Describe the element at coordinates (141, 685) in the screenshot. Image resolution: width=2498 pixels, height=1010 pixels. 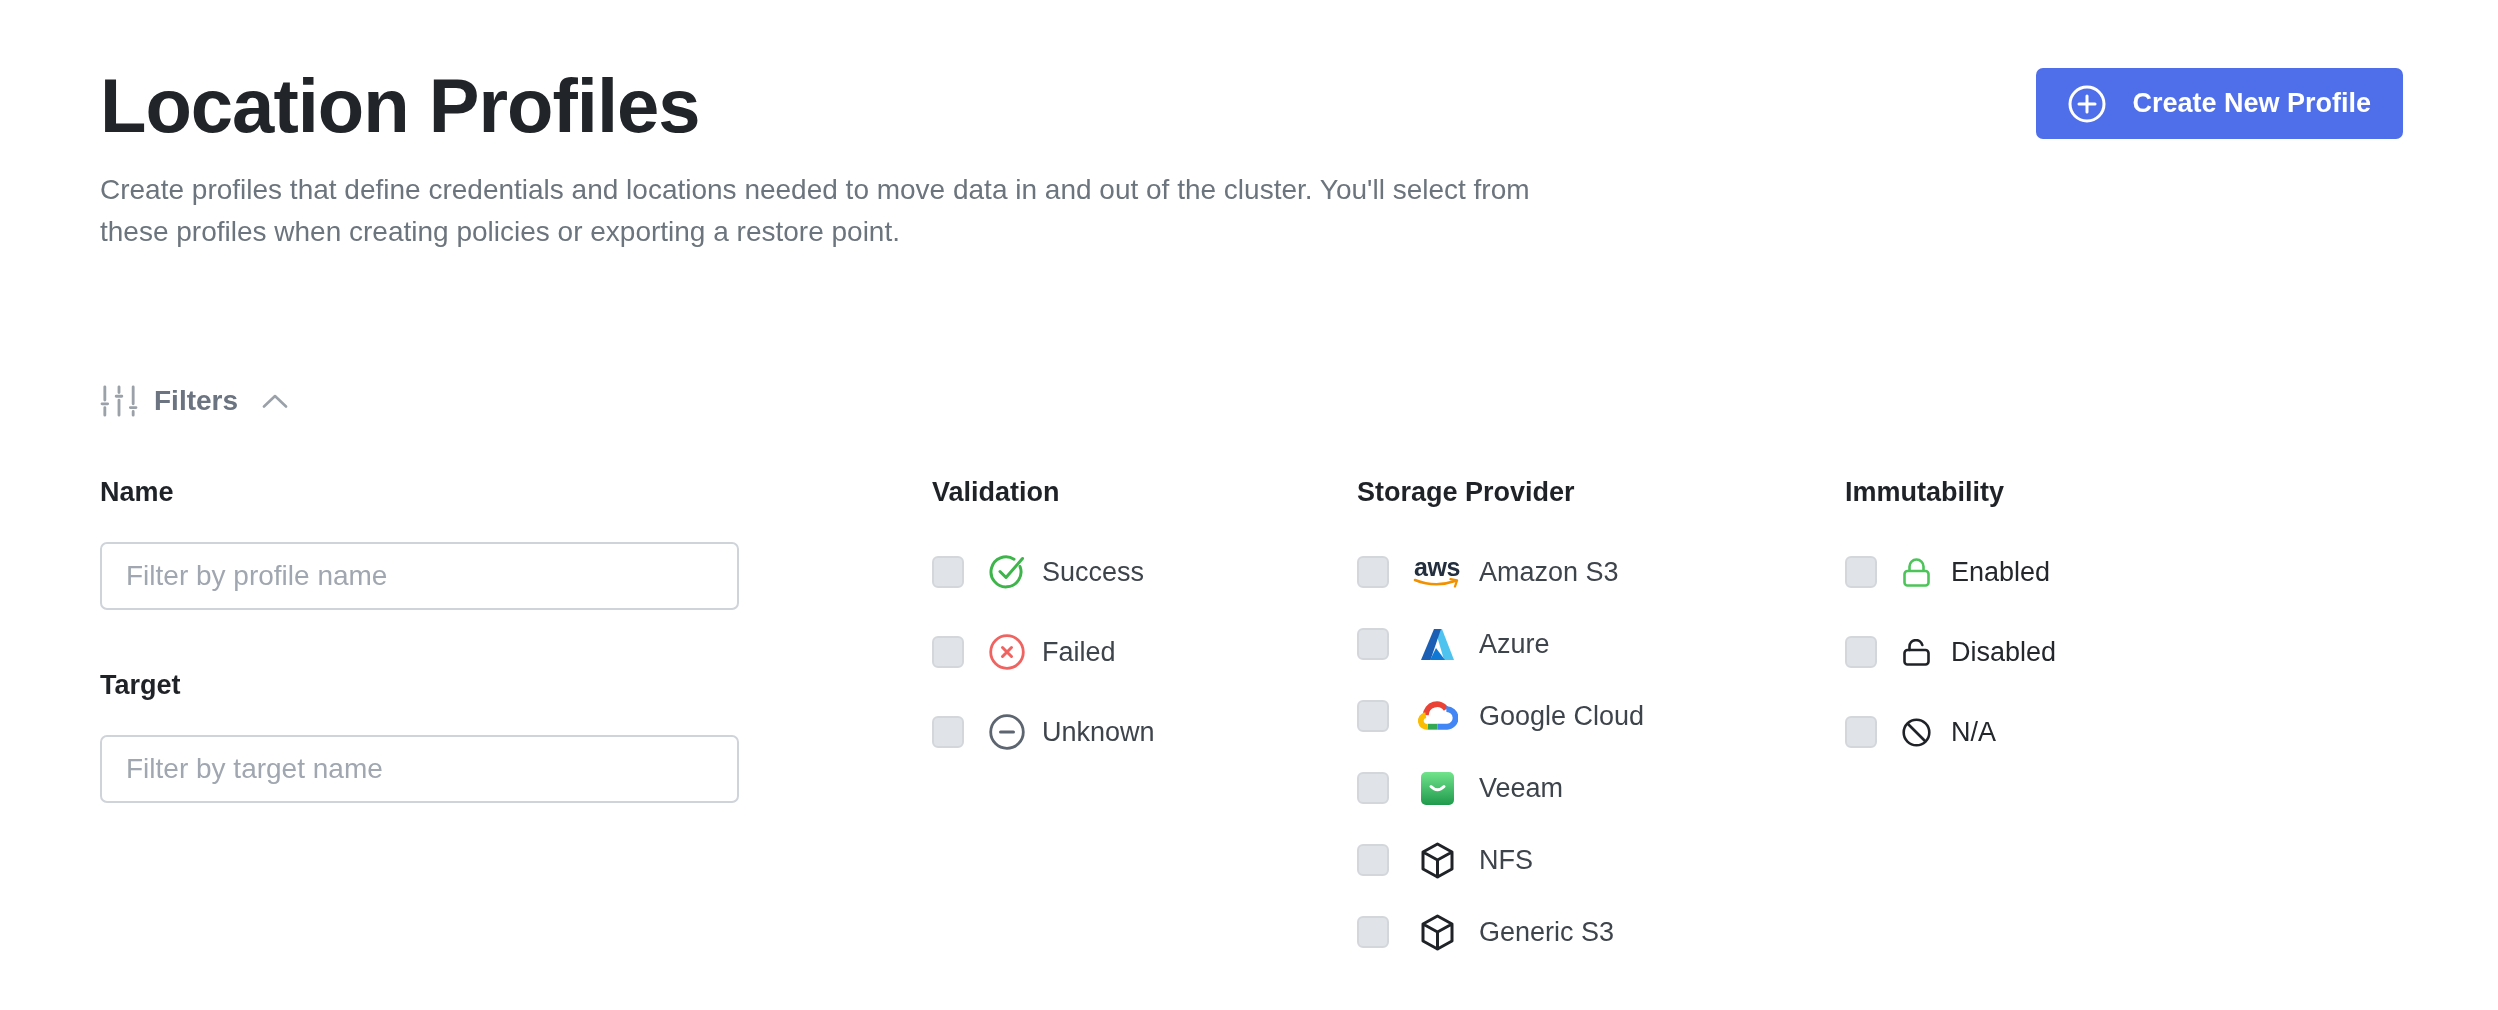
I see `field-label: Target` at that location.